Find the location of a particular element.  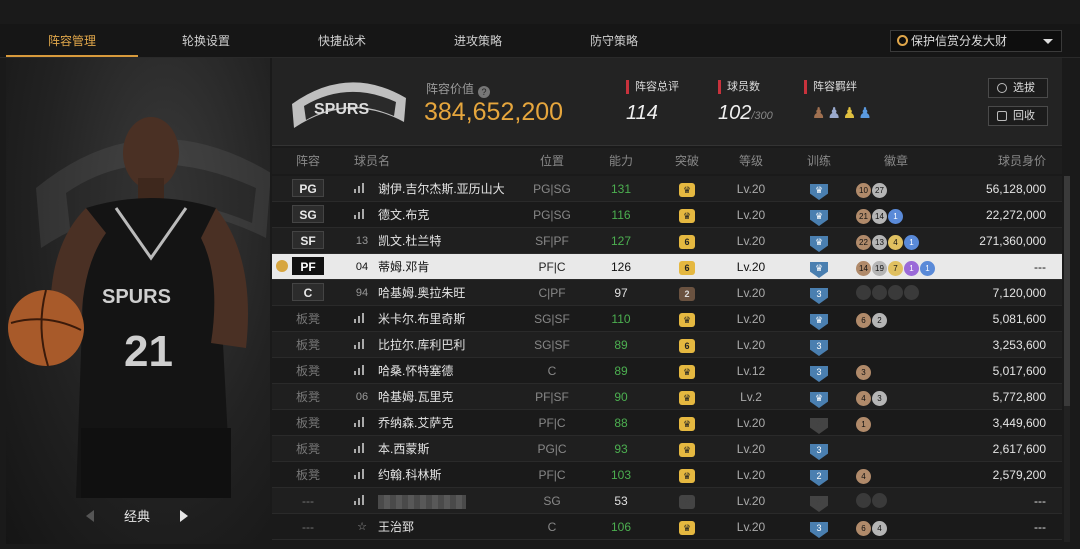

lineup-slot: PG is located at coordinates (308, 189).